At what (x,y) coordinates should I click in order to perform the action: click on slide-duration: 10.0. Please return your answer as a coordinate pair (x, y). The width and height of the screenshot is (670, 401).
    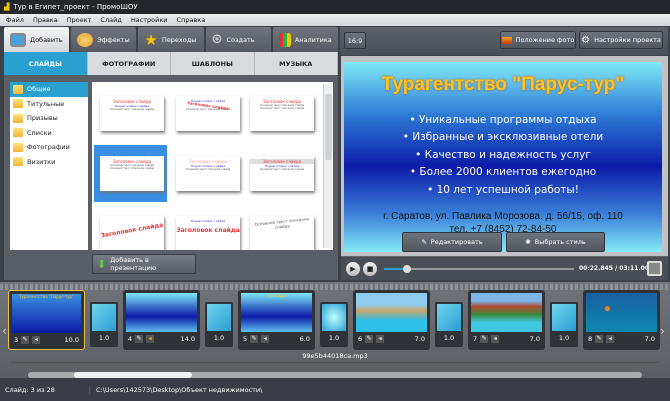
    Looking at the image, I should click on (71, 340).